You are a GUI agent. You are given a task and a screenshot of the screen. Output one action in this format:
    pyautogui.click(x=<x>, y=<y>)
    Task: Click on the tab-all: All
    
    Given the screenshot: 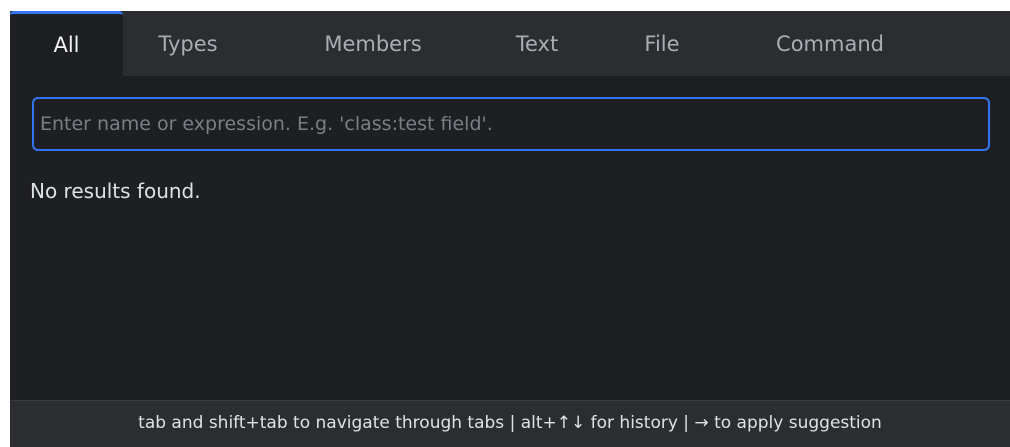 What is the action you would take?
    pyautogui.click(x=66, y=43)
    